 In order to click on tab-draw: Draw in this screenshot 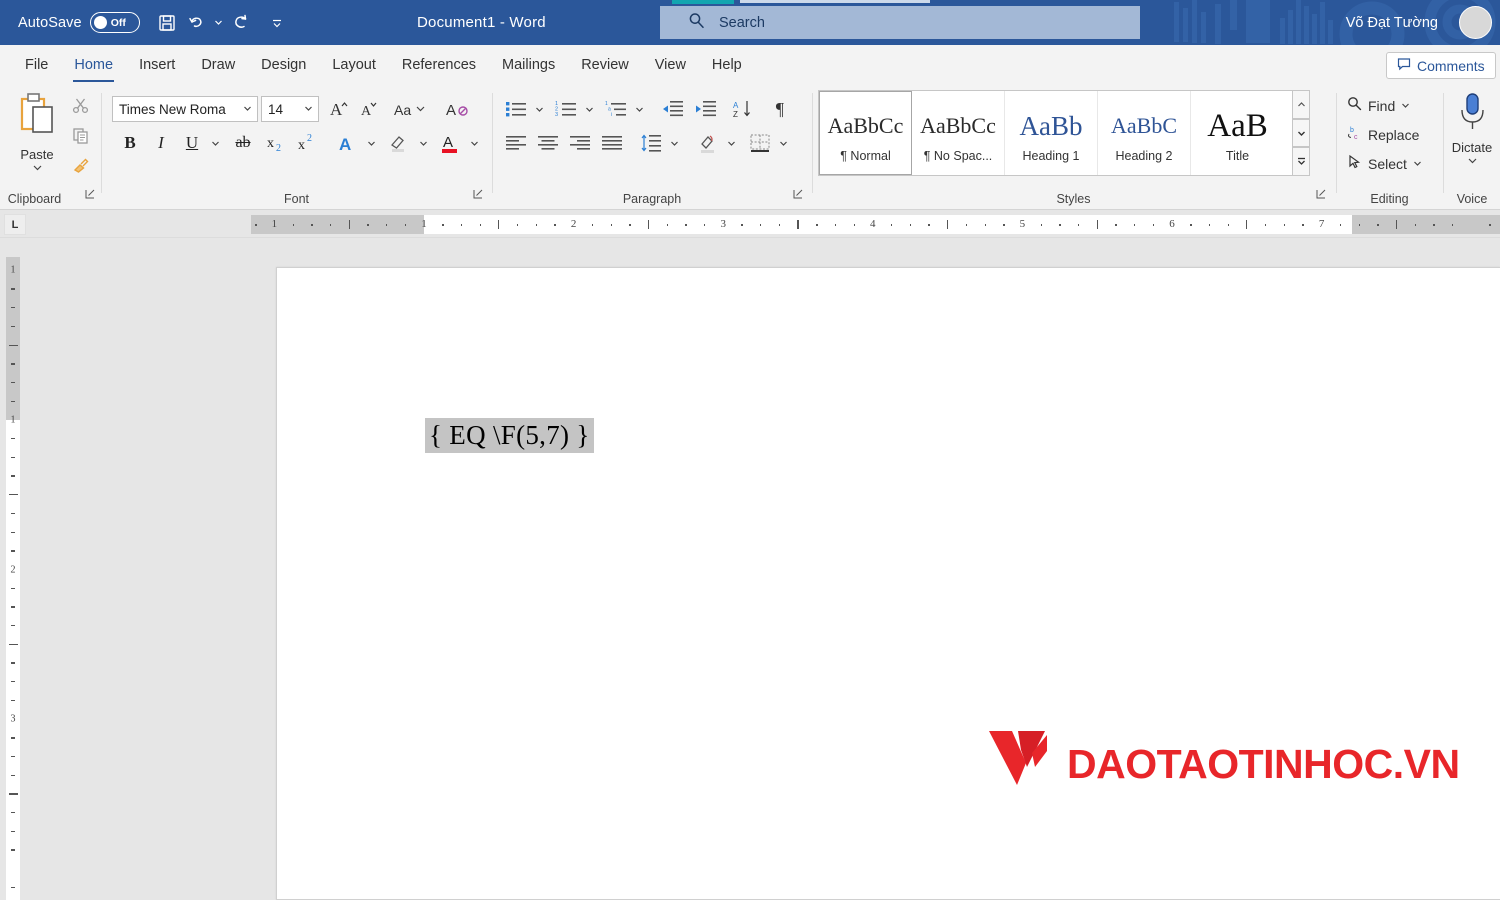, I will do `click(218, 65)`.